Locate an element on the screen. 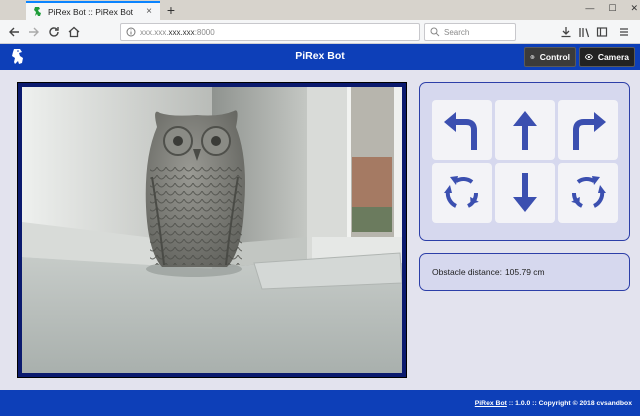 This screenshot has width=640, height=416. url-port: :8000 is located at coordinates (204, 32).